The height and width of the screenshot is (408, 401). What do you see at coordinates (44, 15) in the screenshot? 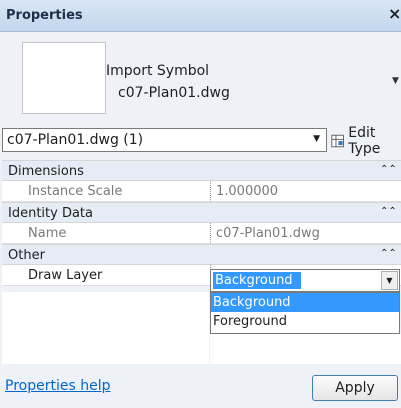
I see `panel-title: Properties` at bounding box center [44, 15].